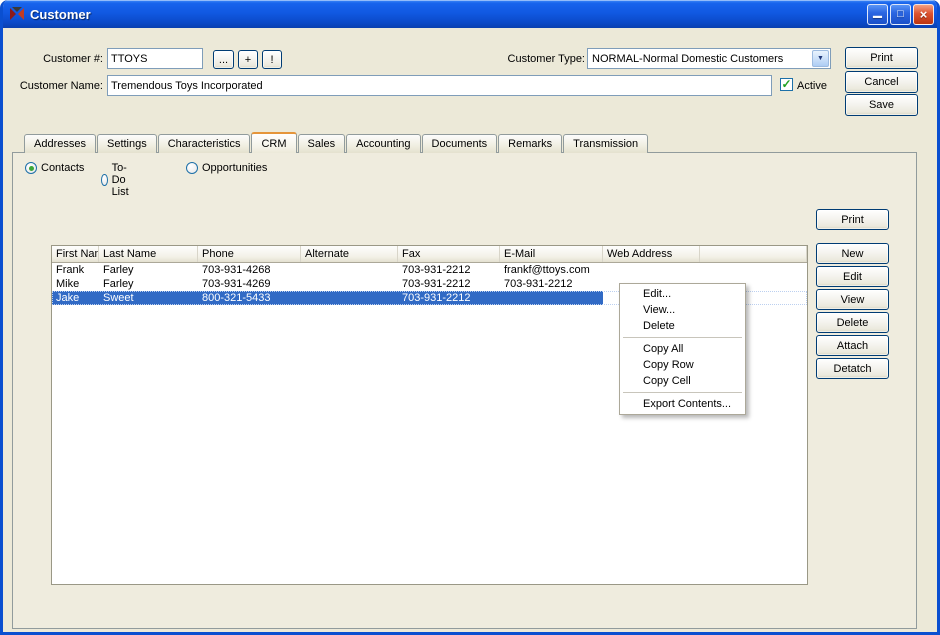  What do you see at coordinates (530, 143) in the screenshot?
I see `tab-remarks: Remarks` at bounding box center [530, 143].